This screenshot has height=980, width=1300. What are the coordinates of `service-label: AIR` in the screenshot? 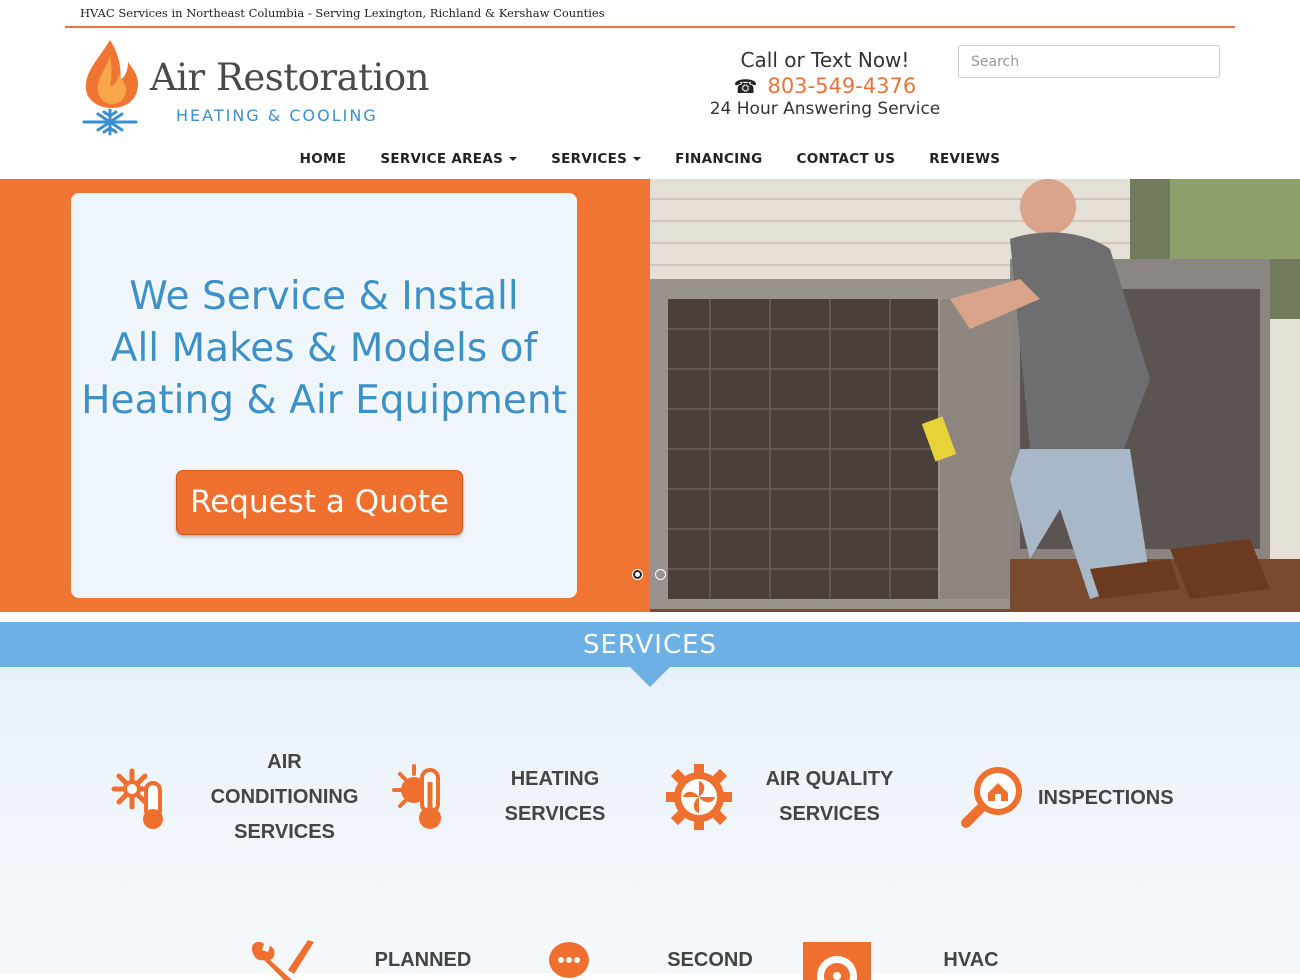 It's located at (284, 762).